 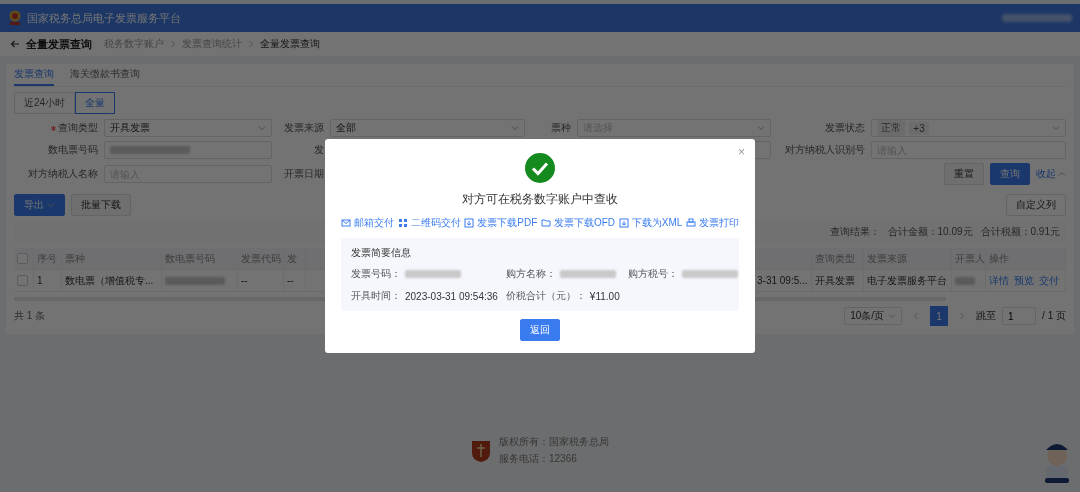 I want to click on table-cell: 电子发票服务平台, so click(x=908, y=281).